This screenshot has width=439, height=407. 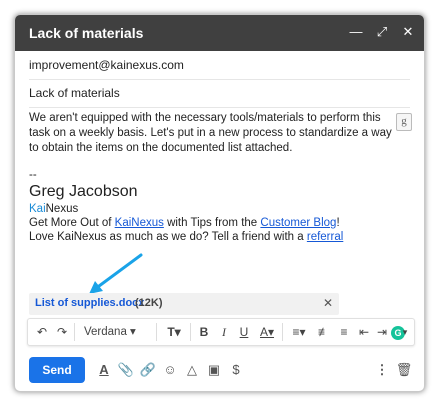 What do you see at coordinates (224, 332) in the screenshot?
I see `italic-icon: I` at bounding box center [224, 332].